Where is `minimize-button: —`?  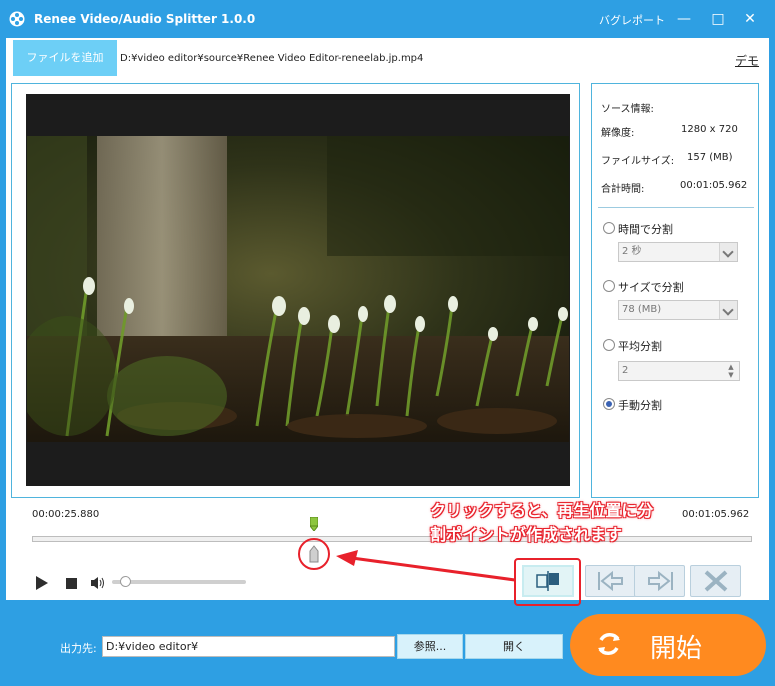 minimize-button: — is located at coordinates (684, 19).